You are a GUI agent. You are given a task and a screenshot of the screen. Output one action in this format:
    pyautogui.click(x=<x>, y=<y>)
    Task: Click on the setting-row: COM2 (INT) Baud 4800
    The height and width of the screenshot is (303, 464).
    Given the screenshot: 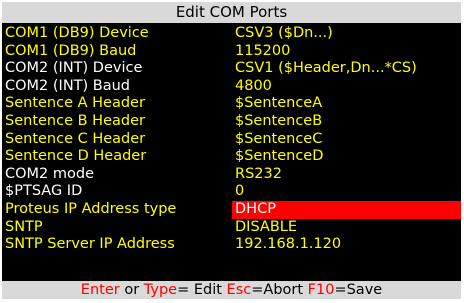 What is the action you would take?
    pyautogui.click(x=231, y=87)
    